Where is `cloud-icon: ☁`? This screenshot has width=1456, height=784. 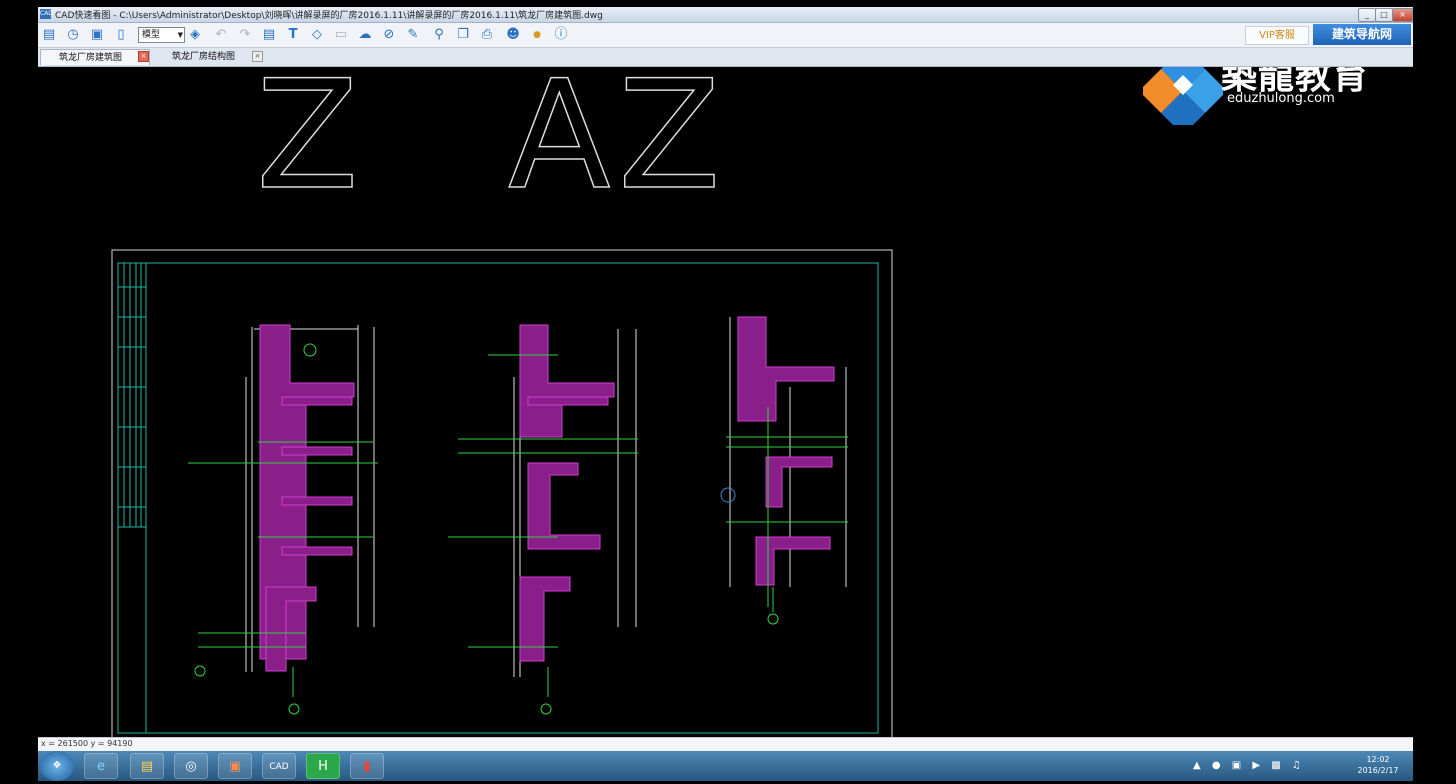 cloud-icon: ☁ is located at coordinates (365, 35).